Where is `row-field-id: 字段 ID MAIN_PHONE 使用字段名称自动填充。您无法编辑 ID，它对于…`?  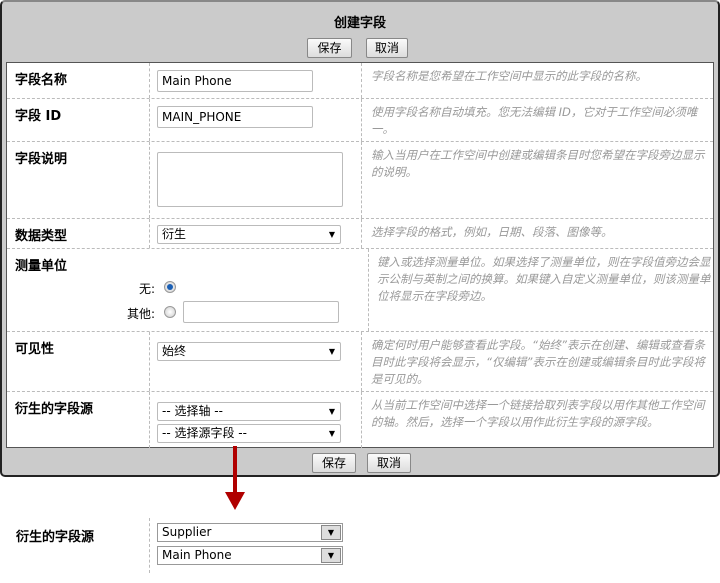
row-field-id: 字段 ID MAIN_PHONE 使用字段名称自动填充。您无法编辑 ID，它对于… is located at coordinates (360, 120).